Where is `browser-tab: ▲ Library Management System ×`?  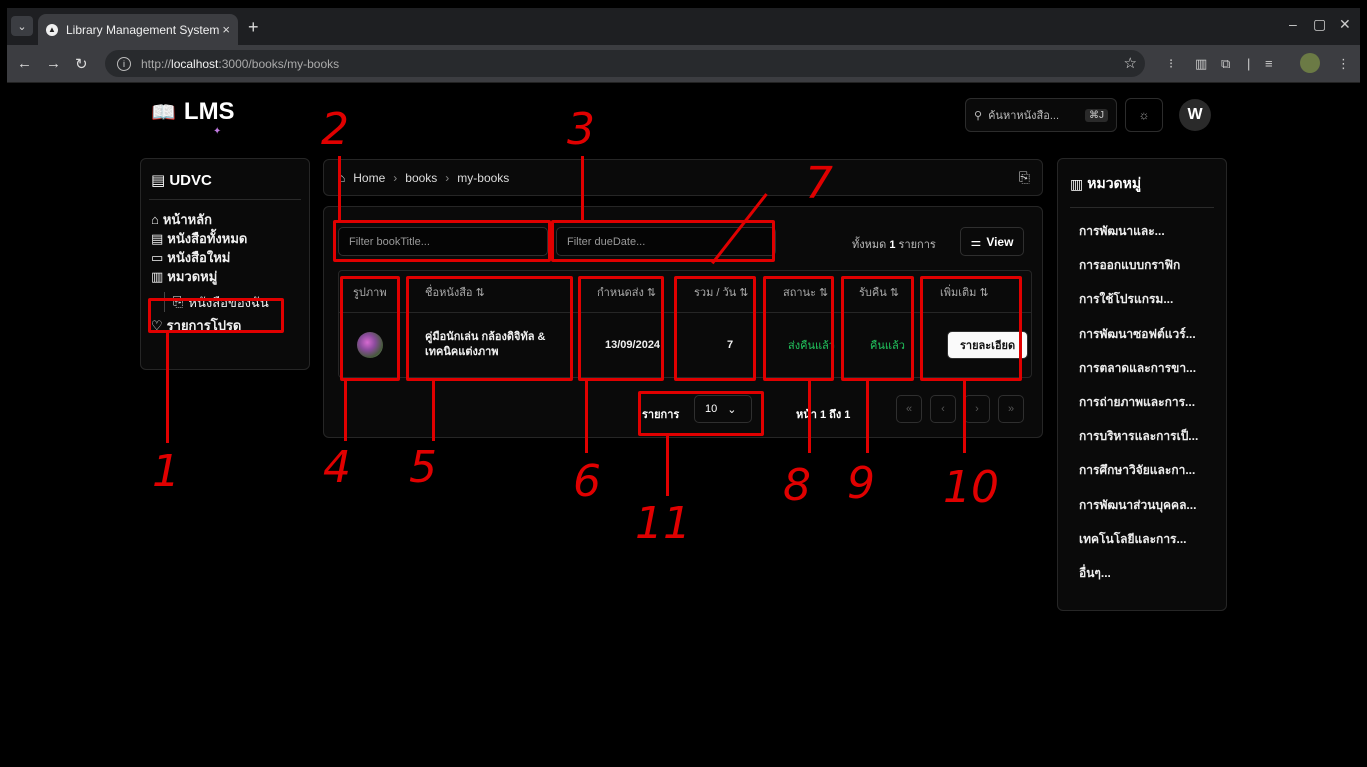
browser-tab: ▲ Library Management System × is located at coordinates (138, 29).